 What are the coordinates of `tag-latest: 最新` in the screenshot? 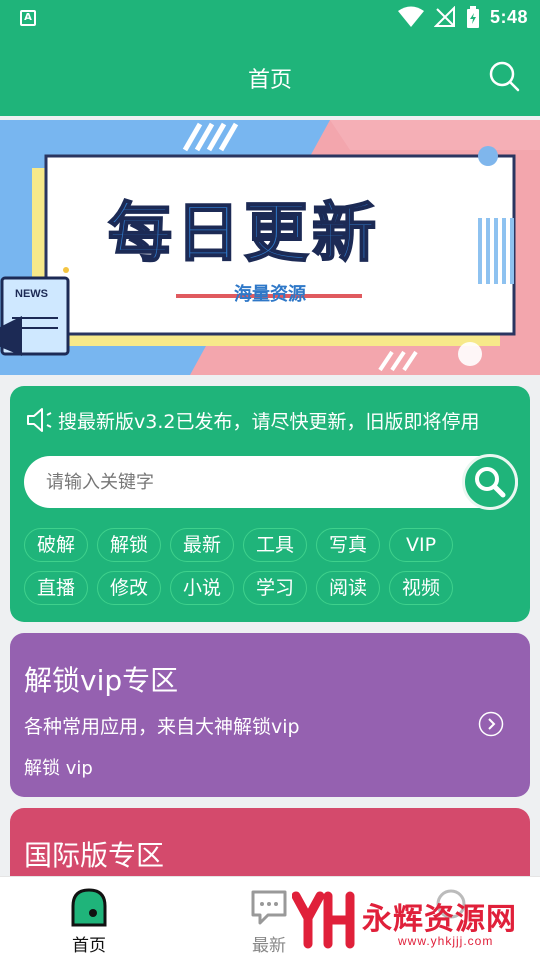 It's located at (202, 545).